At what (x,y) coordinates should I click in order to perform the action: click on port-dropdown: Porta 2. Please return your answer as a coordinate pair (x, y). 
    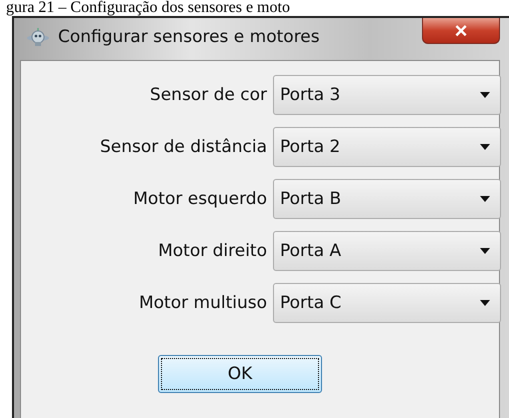
    Looking at the image, I should click on (387, 147).